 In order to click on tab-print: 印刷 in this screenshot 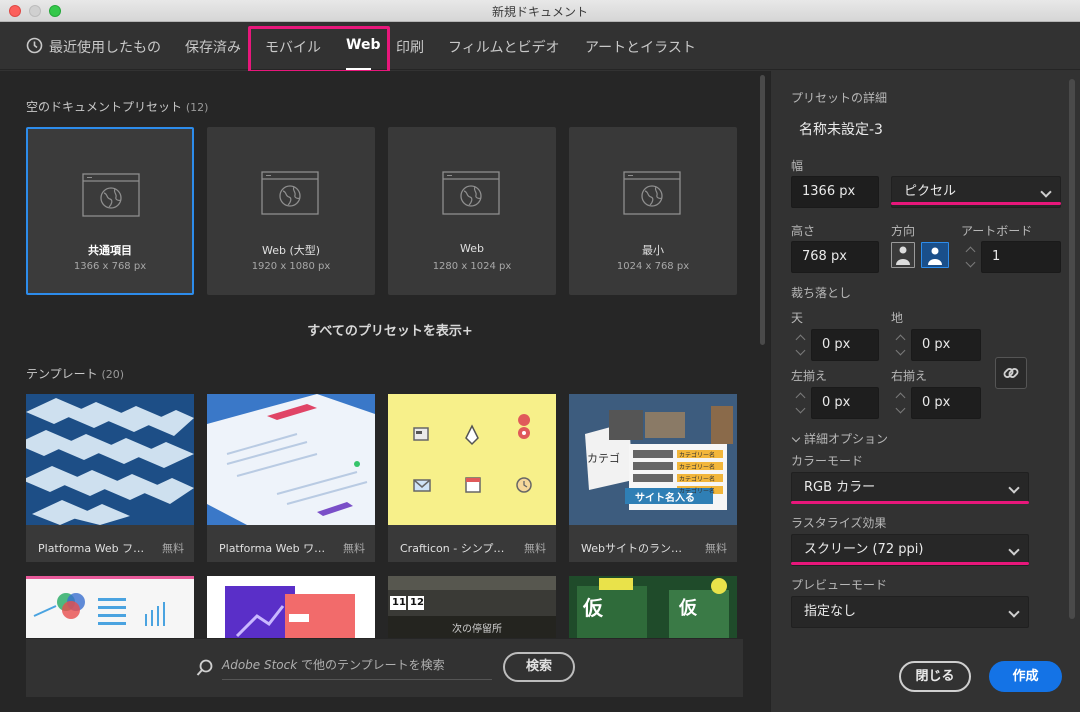, I will do `click(410, 47)`.